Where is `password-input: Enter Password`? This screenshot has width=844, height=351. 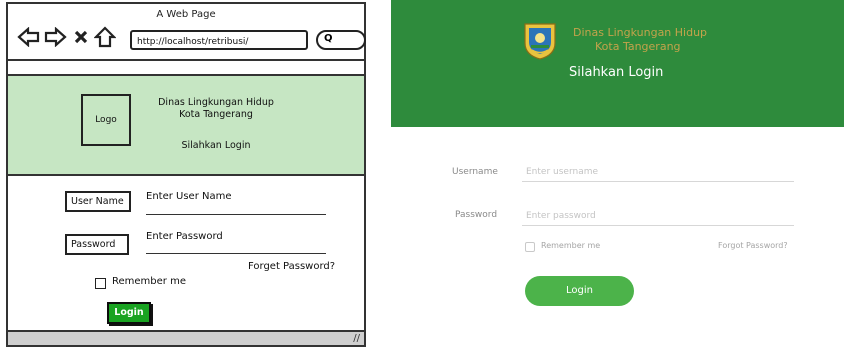
password-input: Enter Password is located at coordinates (184, 236).